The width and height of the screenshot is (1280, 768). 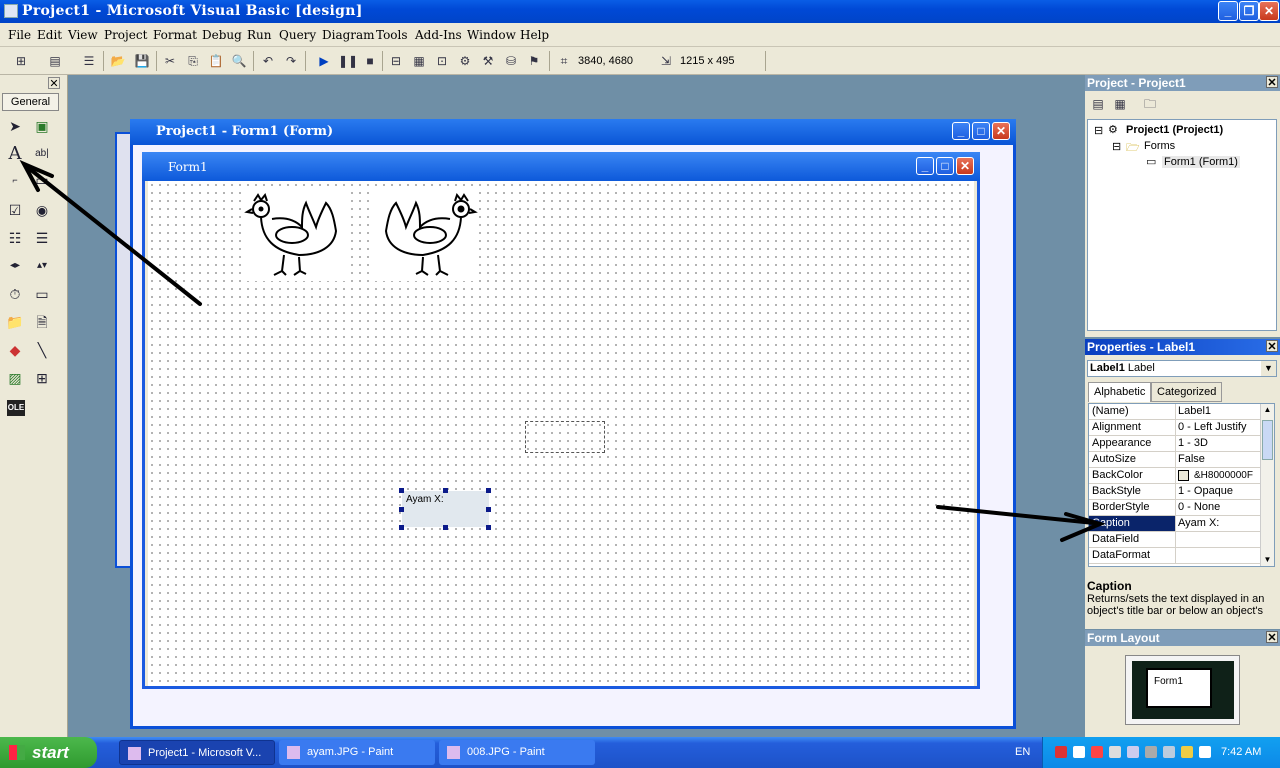 What do you see at coordinates (491, 35) in the screenshot?
I see `menu-window: Window` at bounding box center [491, 35].